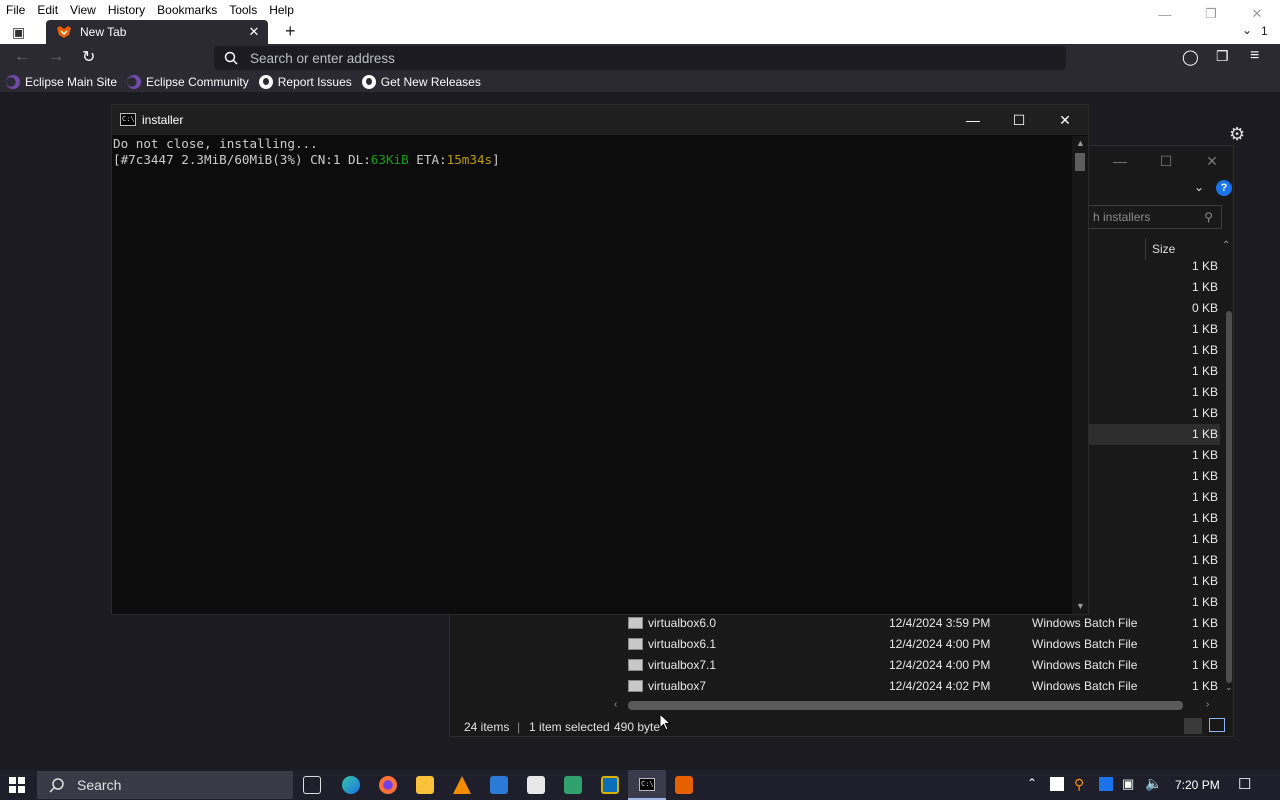  I want to click on console-scrollbar, so click(1080, 375).